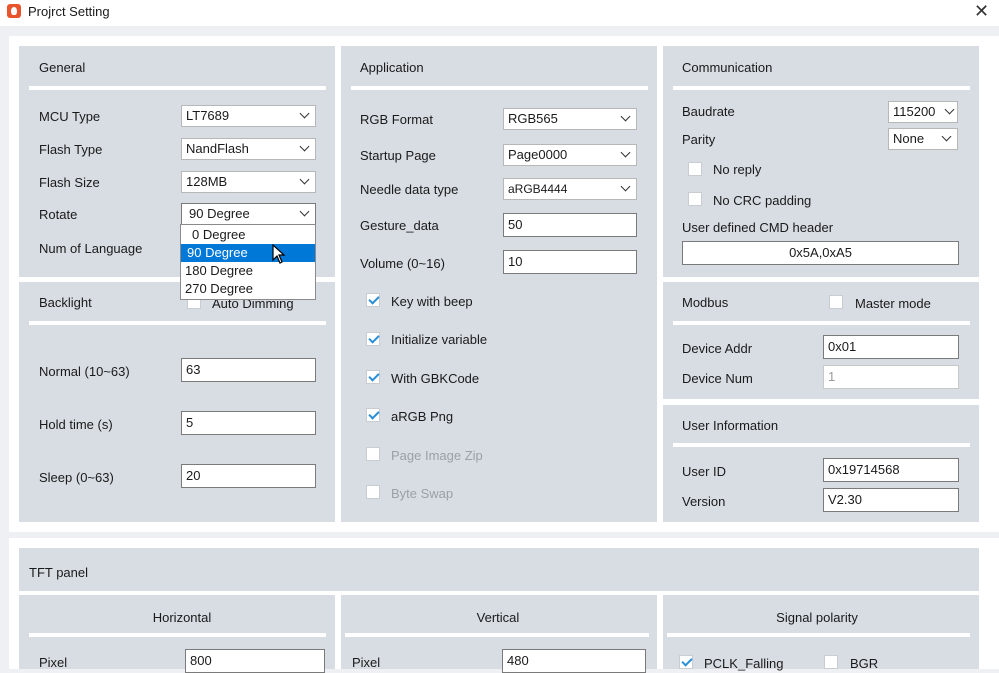 The image size is (999, 673). What do you see at coordinates (914, 111) in the screenshot?
I see `baudrate-value: 115200` at bounding box center [914, 111].